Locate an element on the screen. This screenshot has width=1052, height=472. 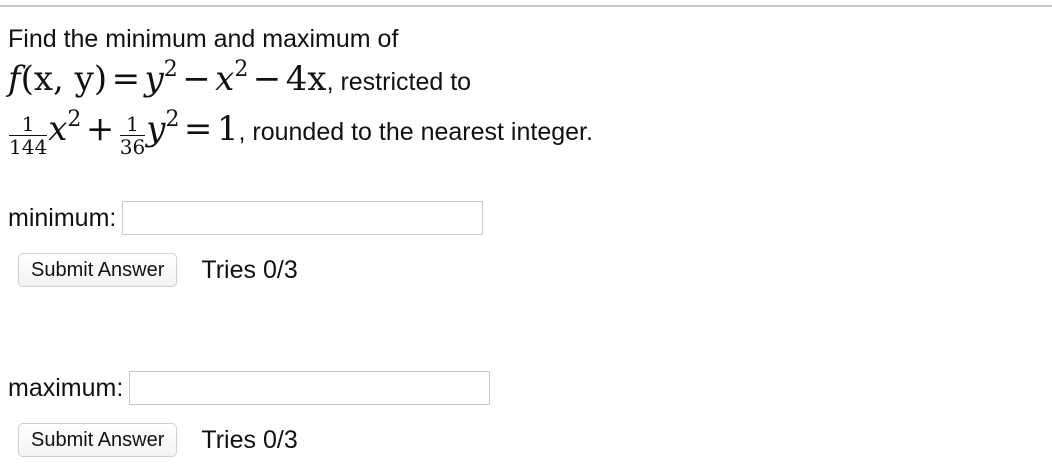
minimum-input is located at coordinates (303, 218).